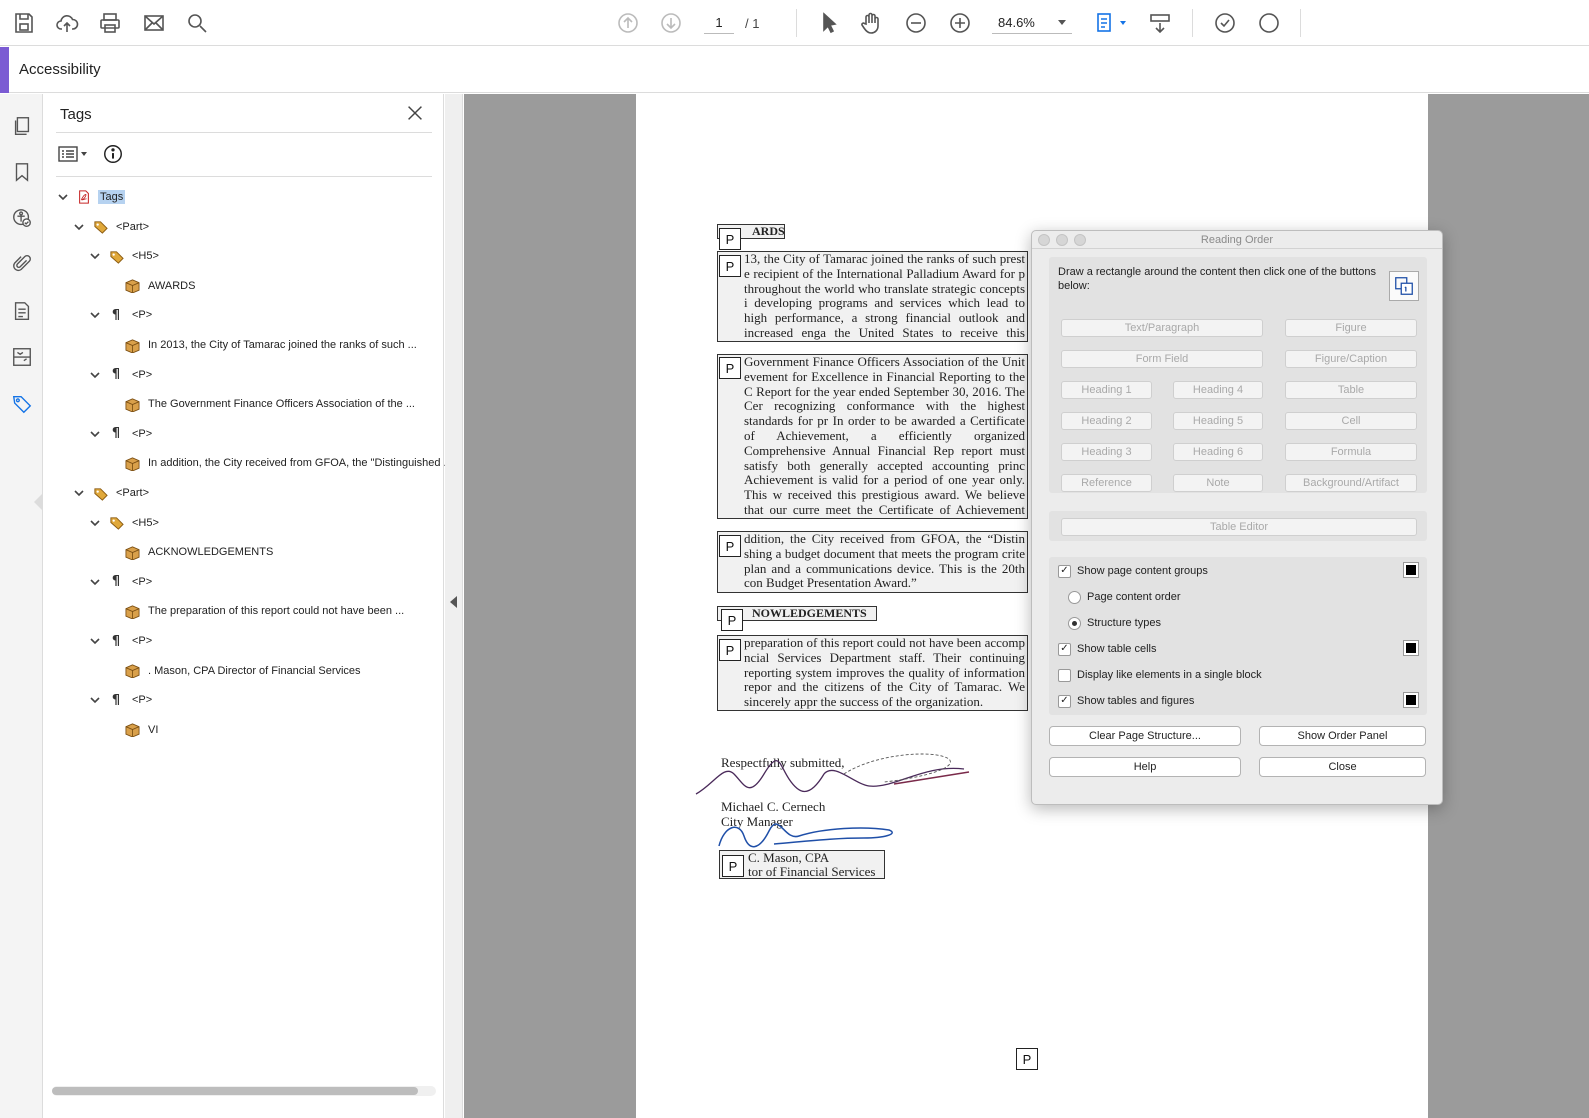  Describe the element at coordinates (671, 23) in the screenshot. I see `next-page-icon` at that location.